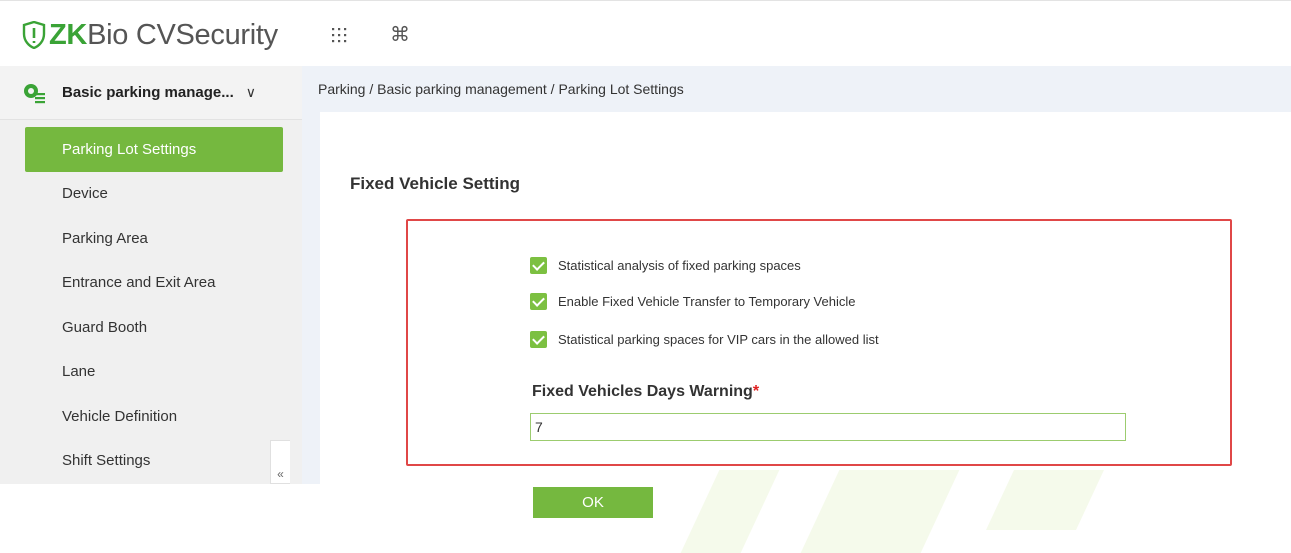 Image resolution: width=1291 pixels, height=553 pixels. What do you see at coordinates (151, 372) in the screenshot?
I see `sidebar-item-lane: Lane` at bounding box center [151, 372].